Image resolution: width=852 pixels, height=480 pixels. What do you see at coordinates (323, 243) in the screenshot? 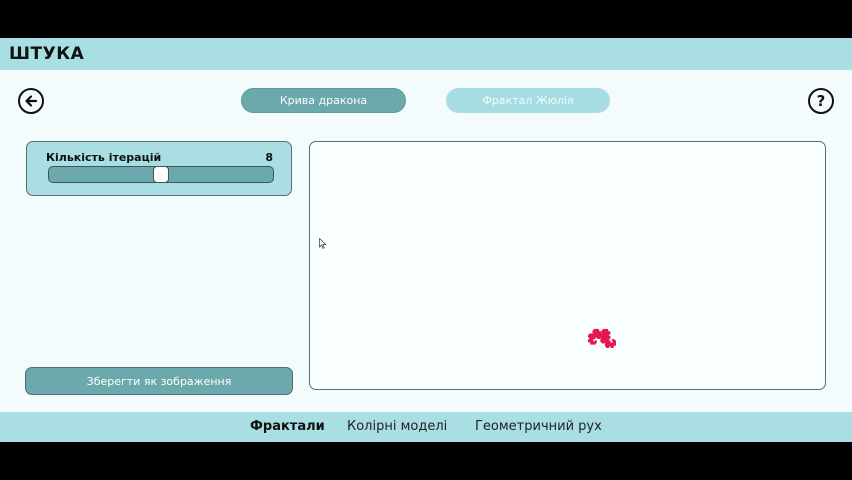
I see `mouse-cursor-icon` at bounding box center [323, 243].